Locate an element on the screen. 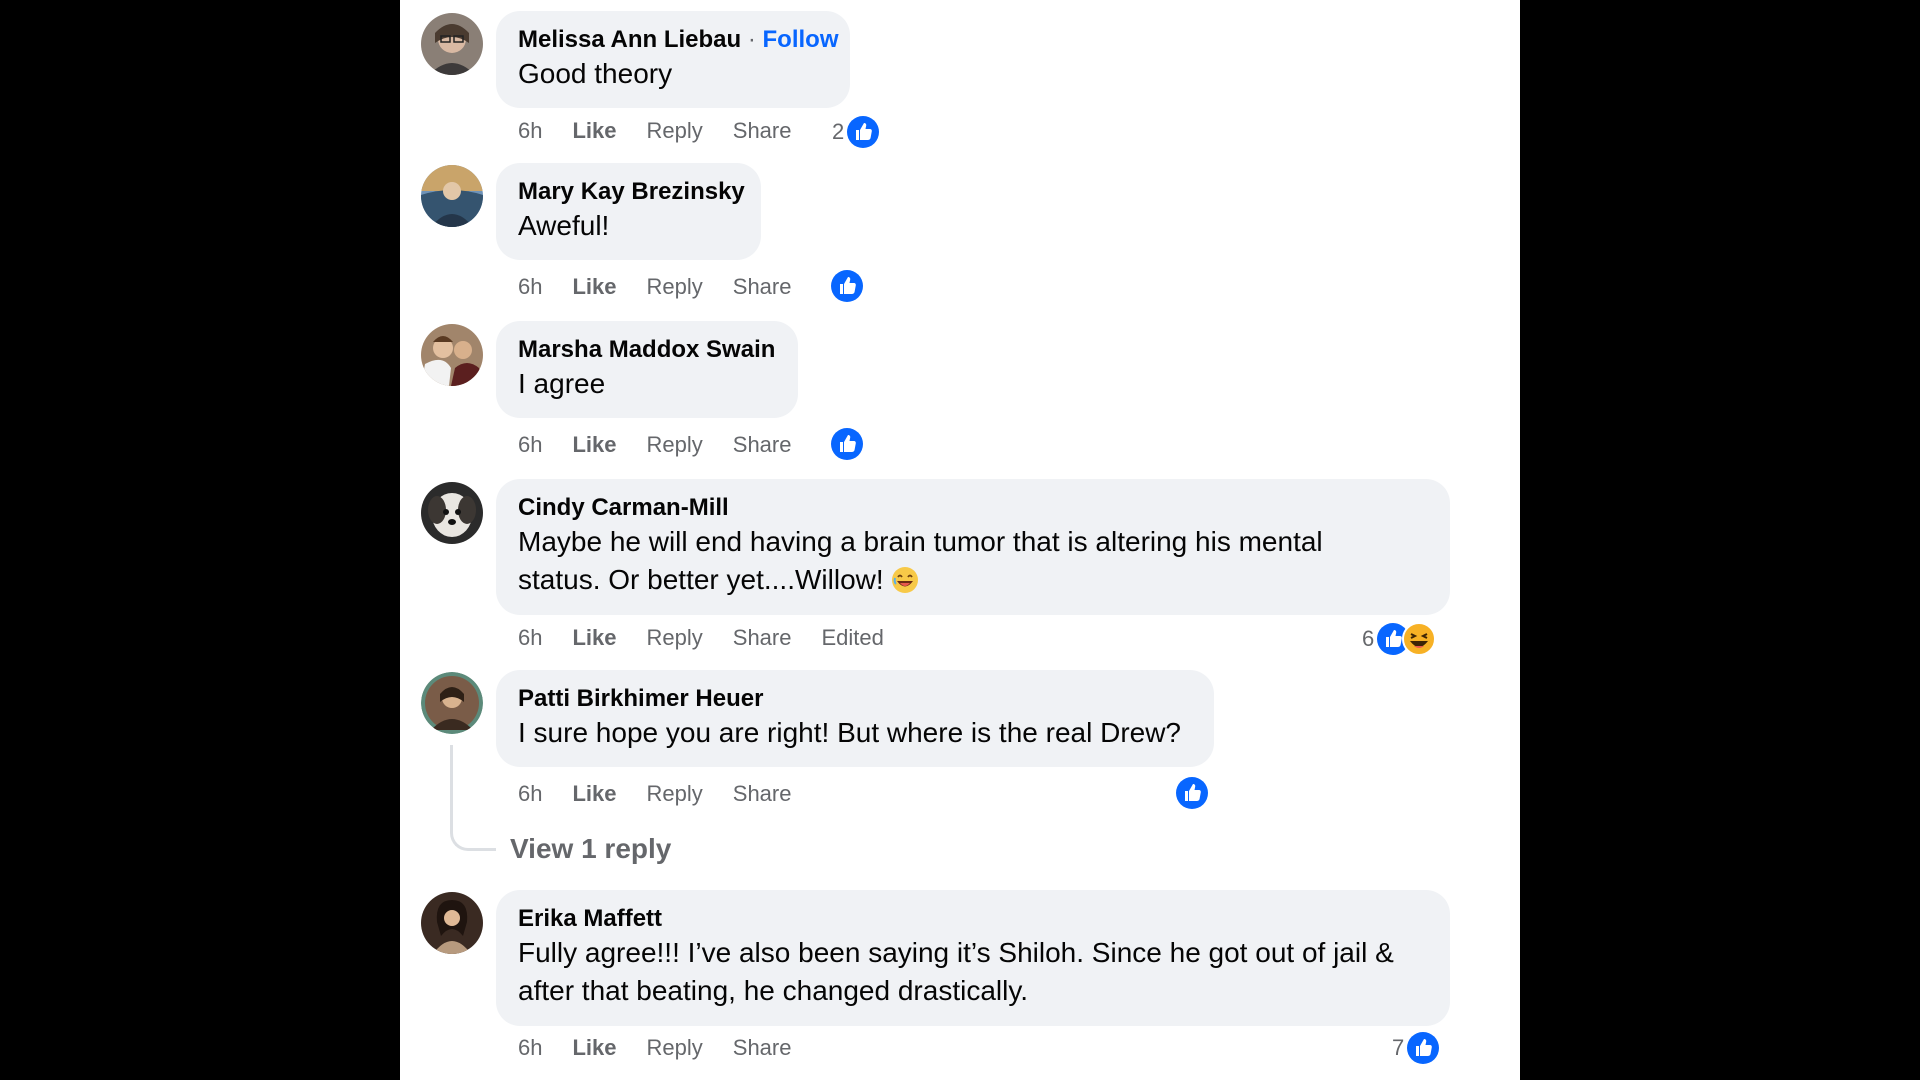 This screenshot has width=1920, height=1080. reply-thread-line is located at coordinates (473, 798).